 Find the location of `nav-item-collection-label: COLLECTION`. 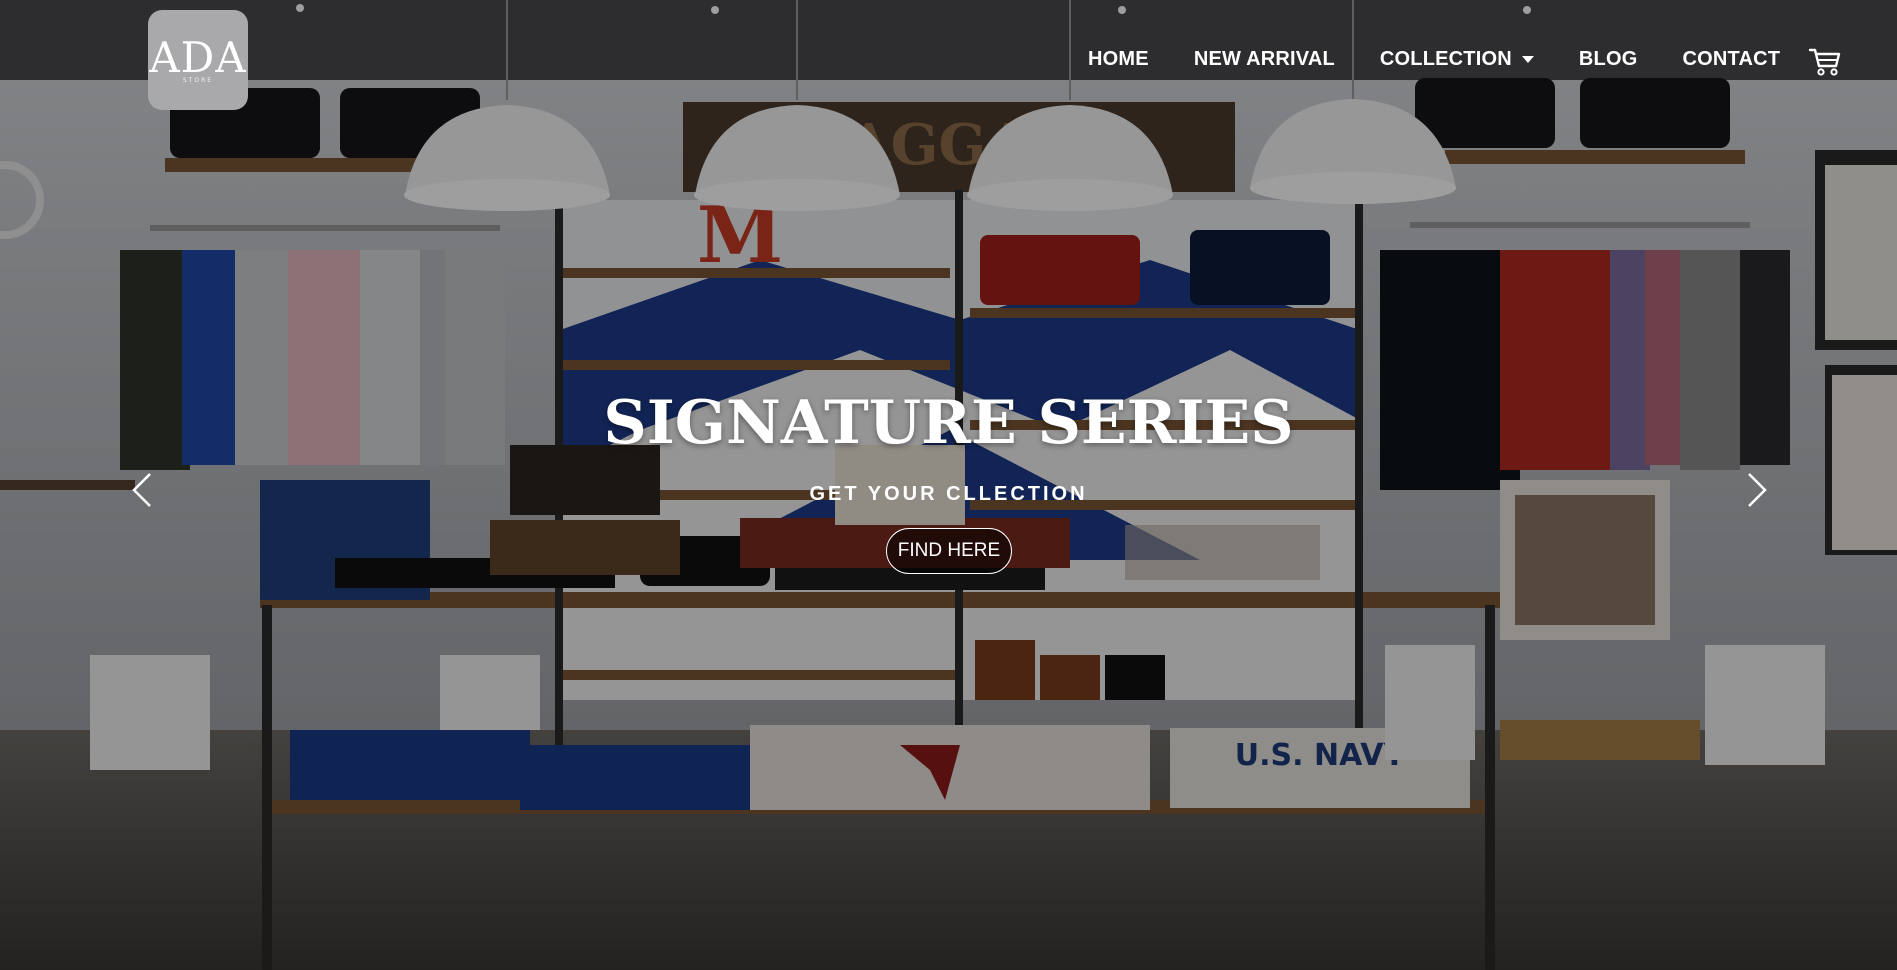

nav-item-collection-label: COLLECTION is located at coordinates (1445, 58).